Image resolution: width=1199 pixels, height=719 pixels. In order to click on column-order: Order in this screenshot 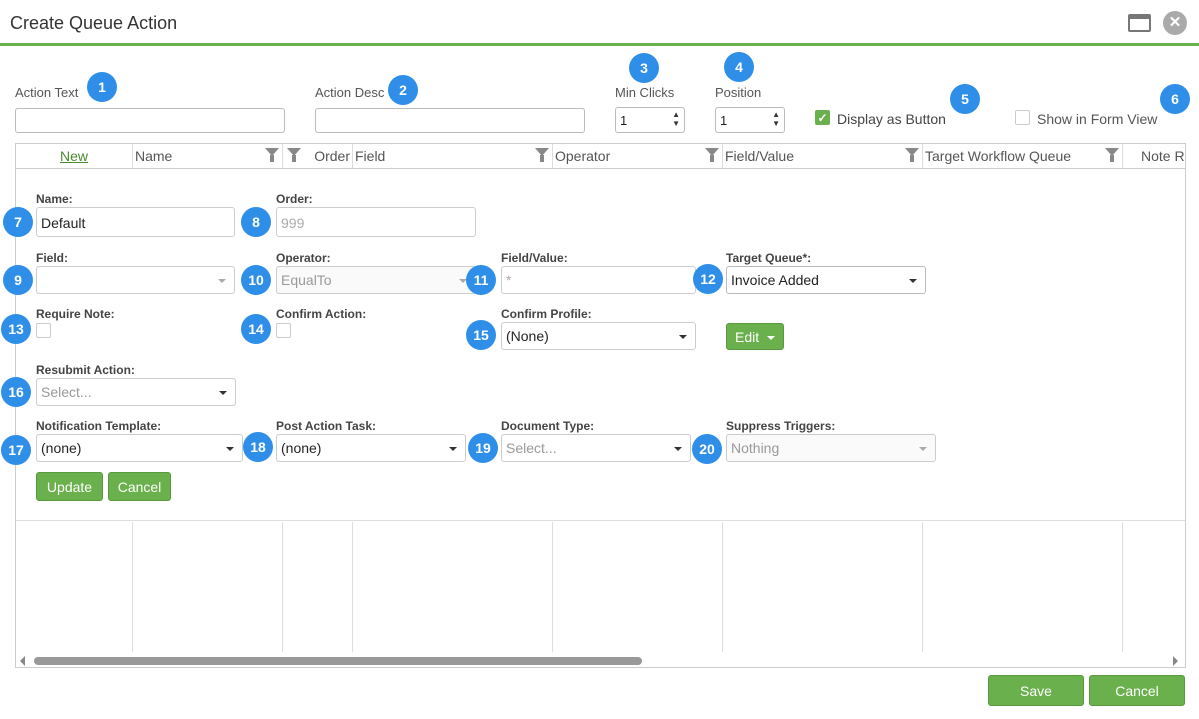, I will do `click(317, 156)`.